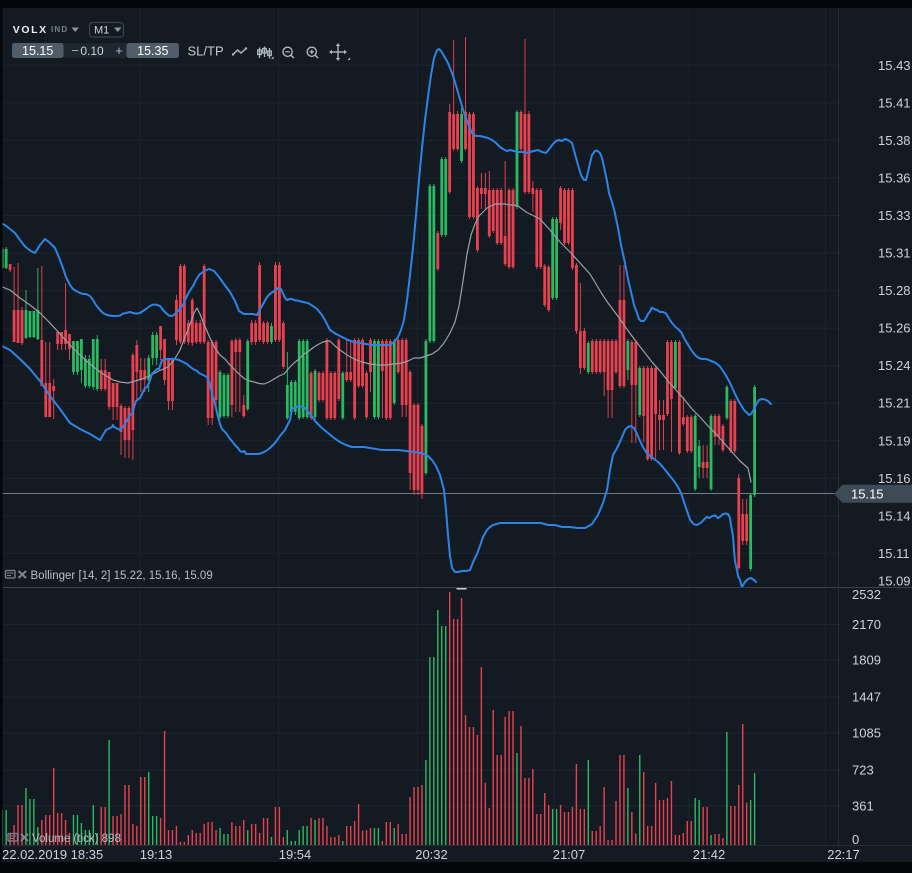 The width and height of the screenshot is (912, 873). What do you see at coordinates (894, 581) in the screenshot?
I see `svg-text: 15.09` at bounding box center [894, 581].